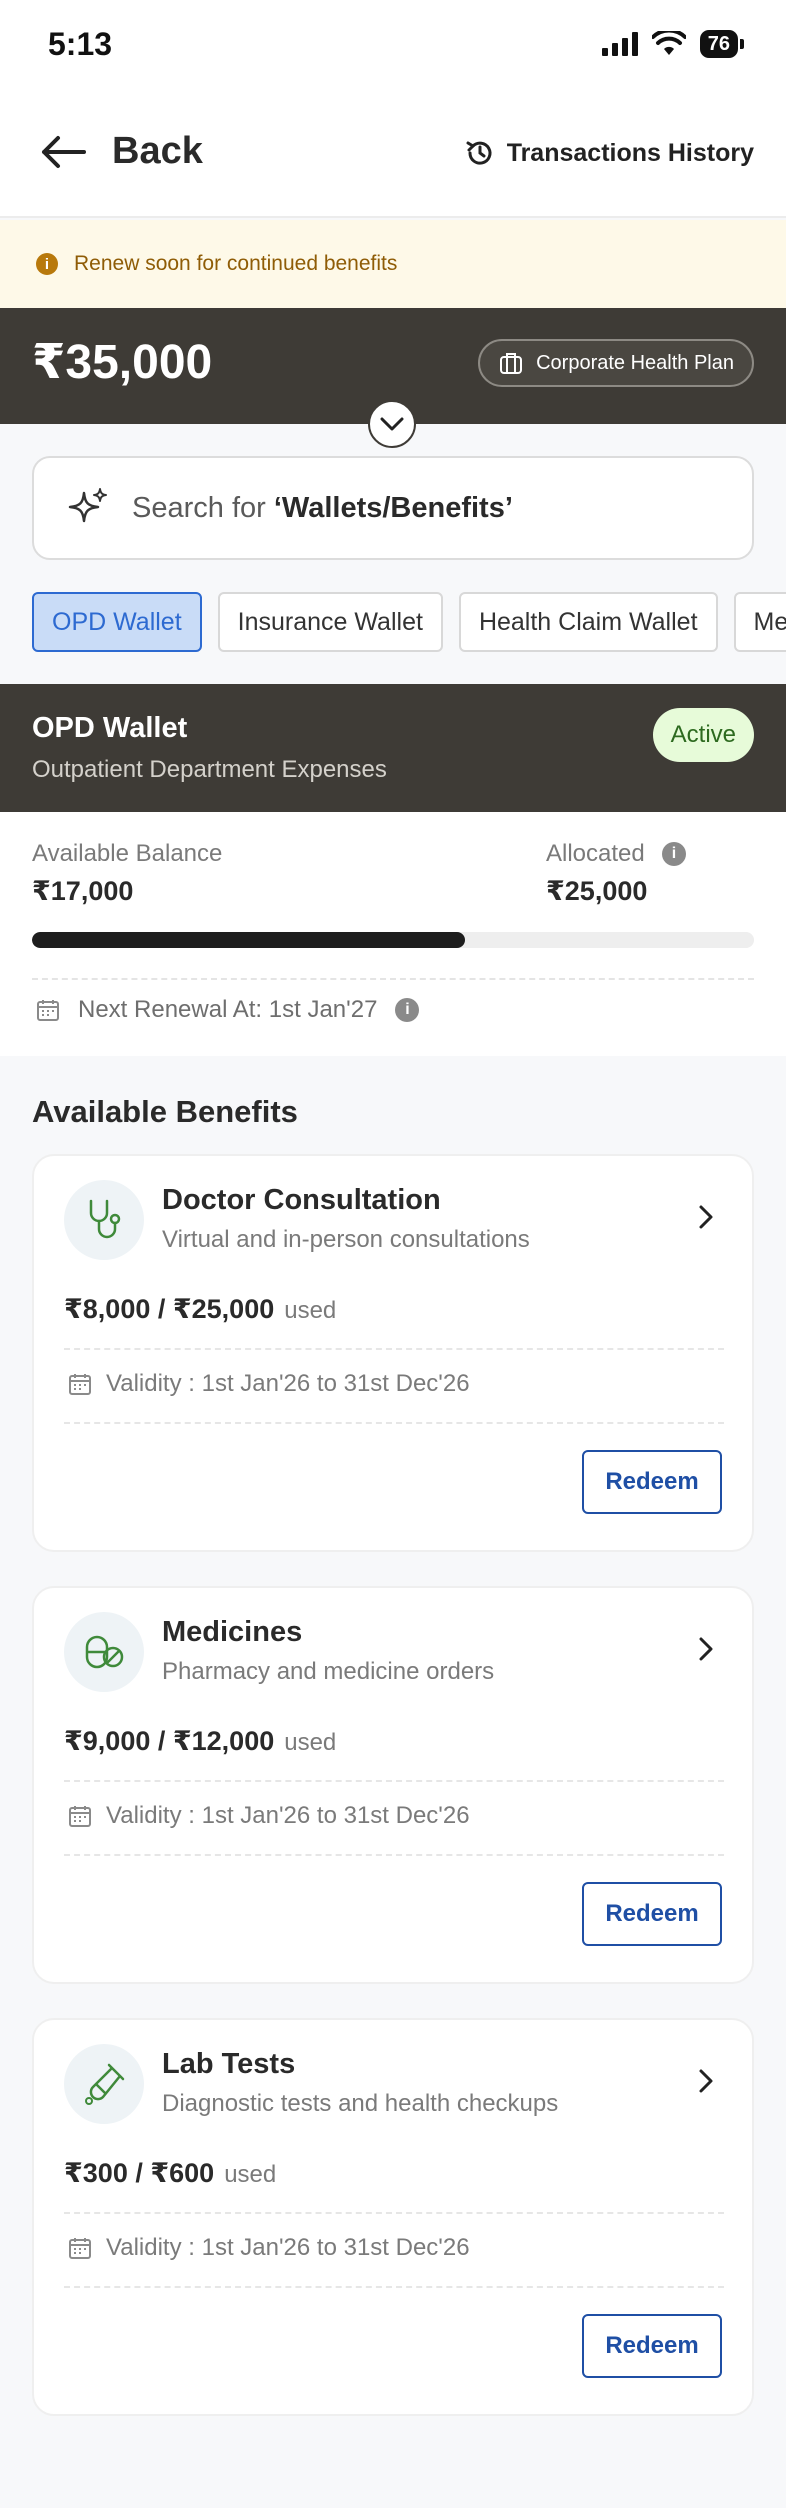 This screenshot has height=2508, width=786. What do you see at coordinates (104, 1220) in the screenshot?
I see `stethoscope-icon` at bounding box center [104, 1220].